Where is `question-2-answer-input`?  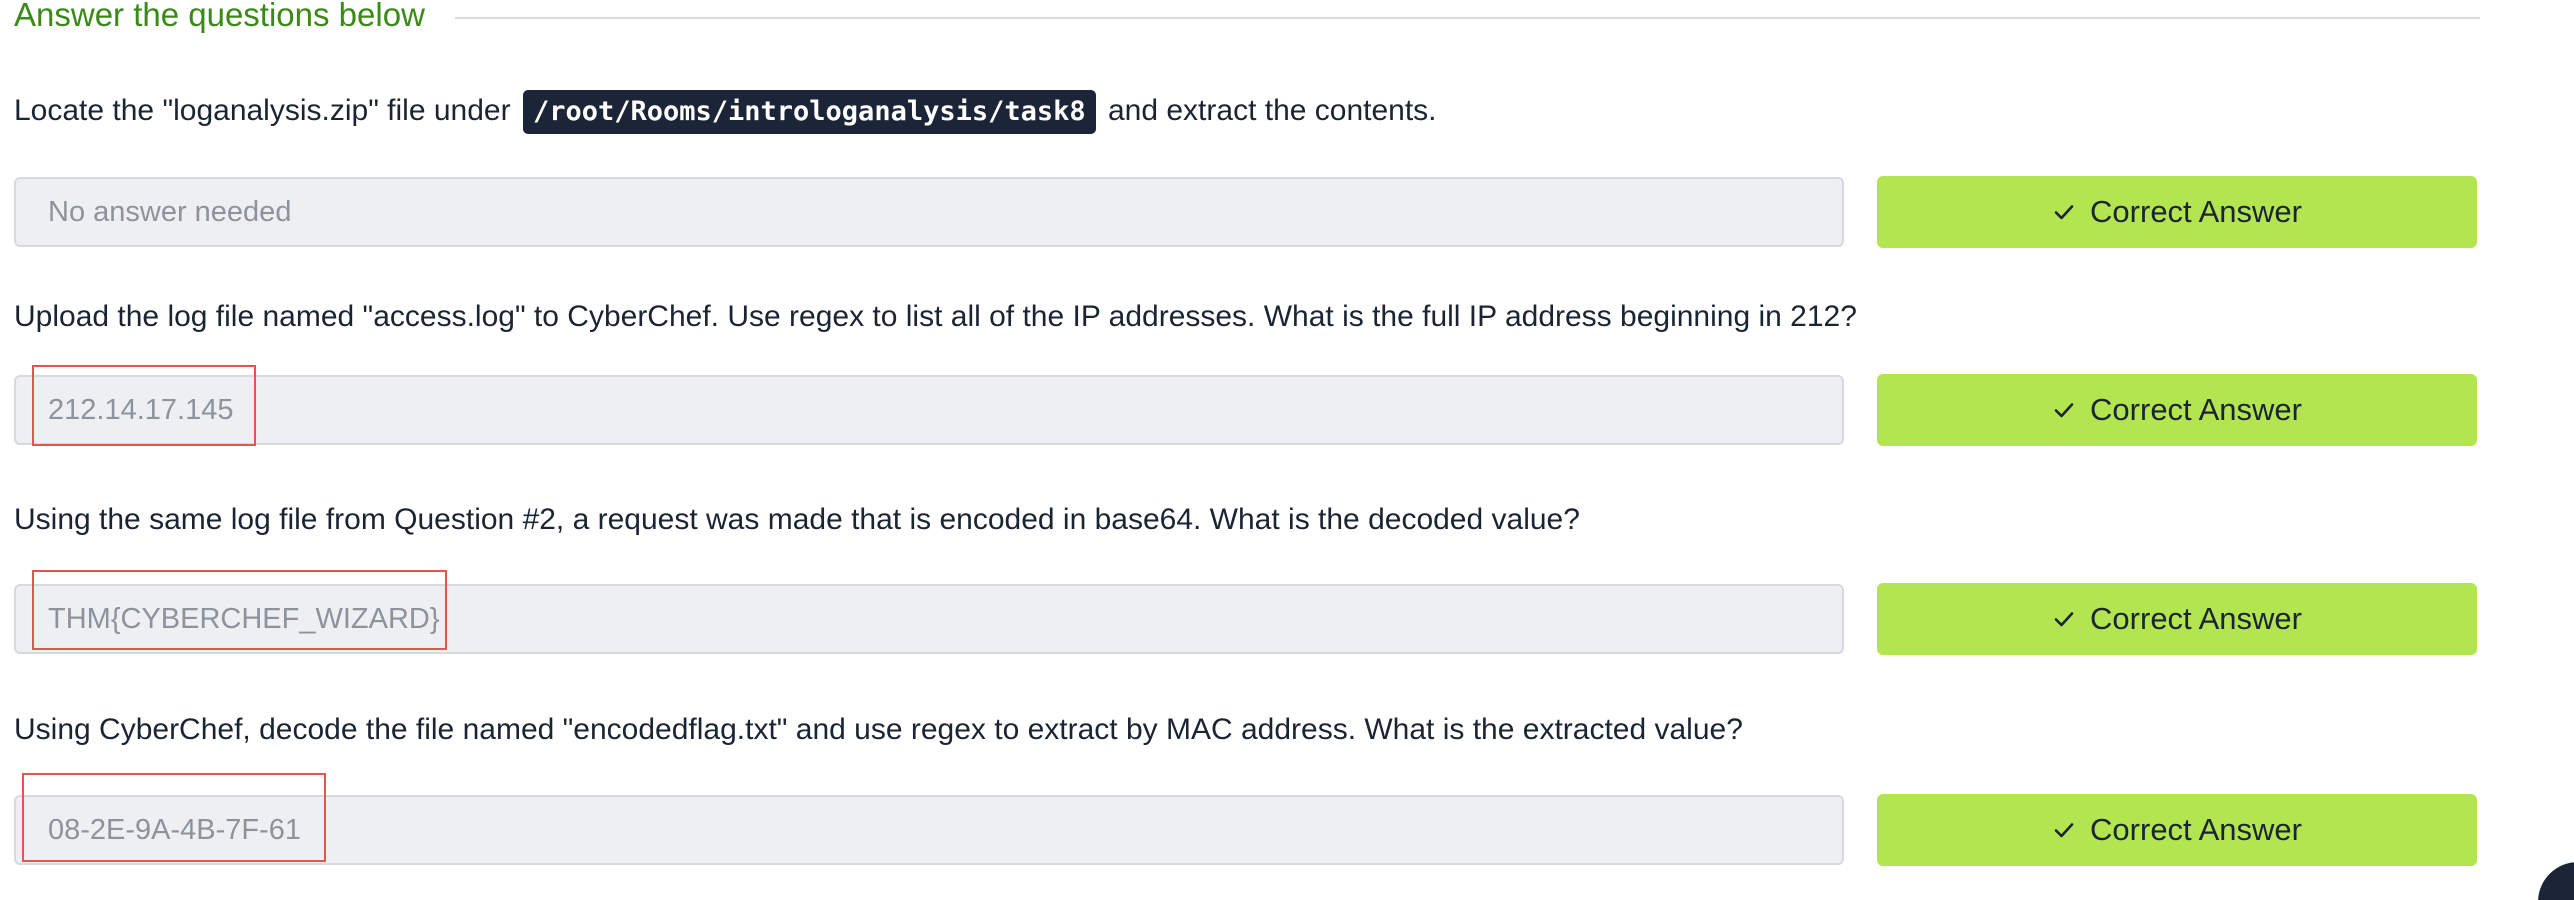 question-2-answer-input is located at coordinates (929, 410).